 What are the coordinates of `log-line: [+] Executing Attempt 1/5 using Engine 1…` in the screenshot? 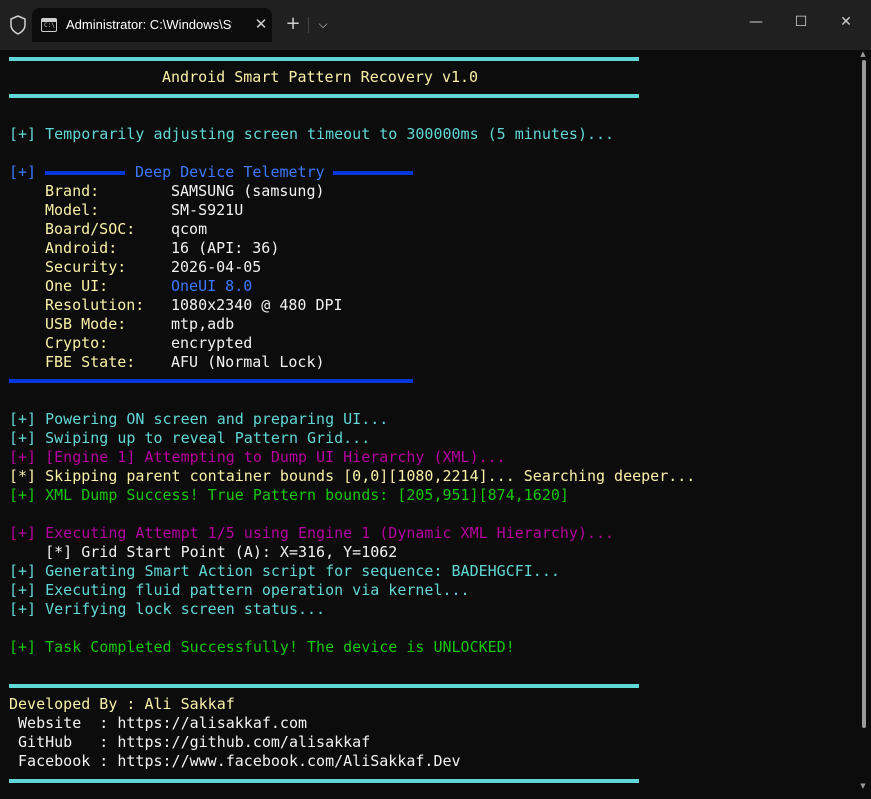 It's located at (312, 533).